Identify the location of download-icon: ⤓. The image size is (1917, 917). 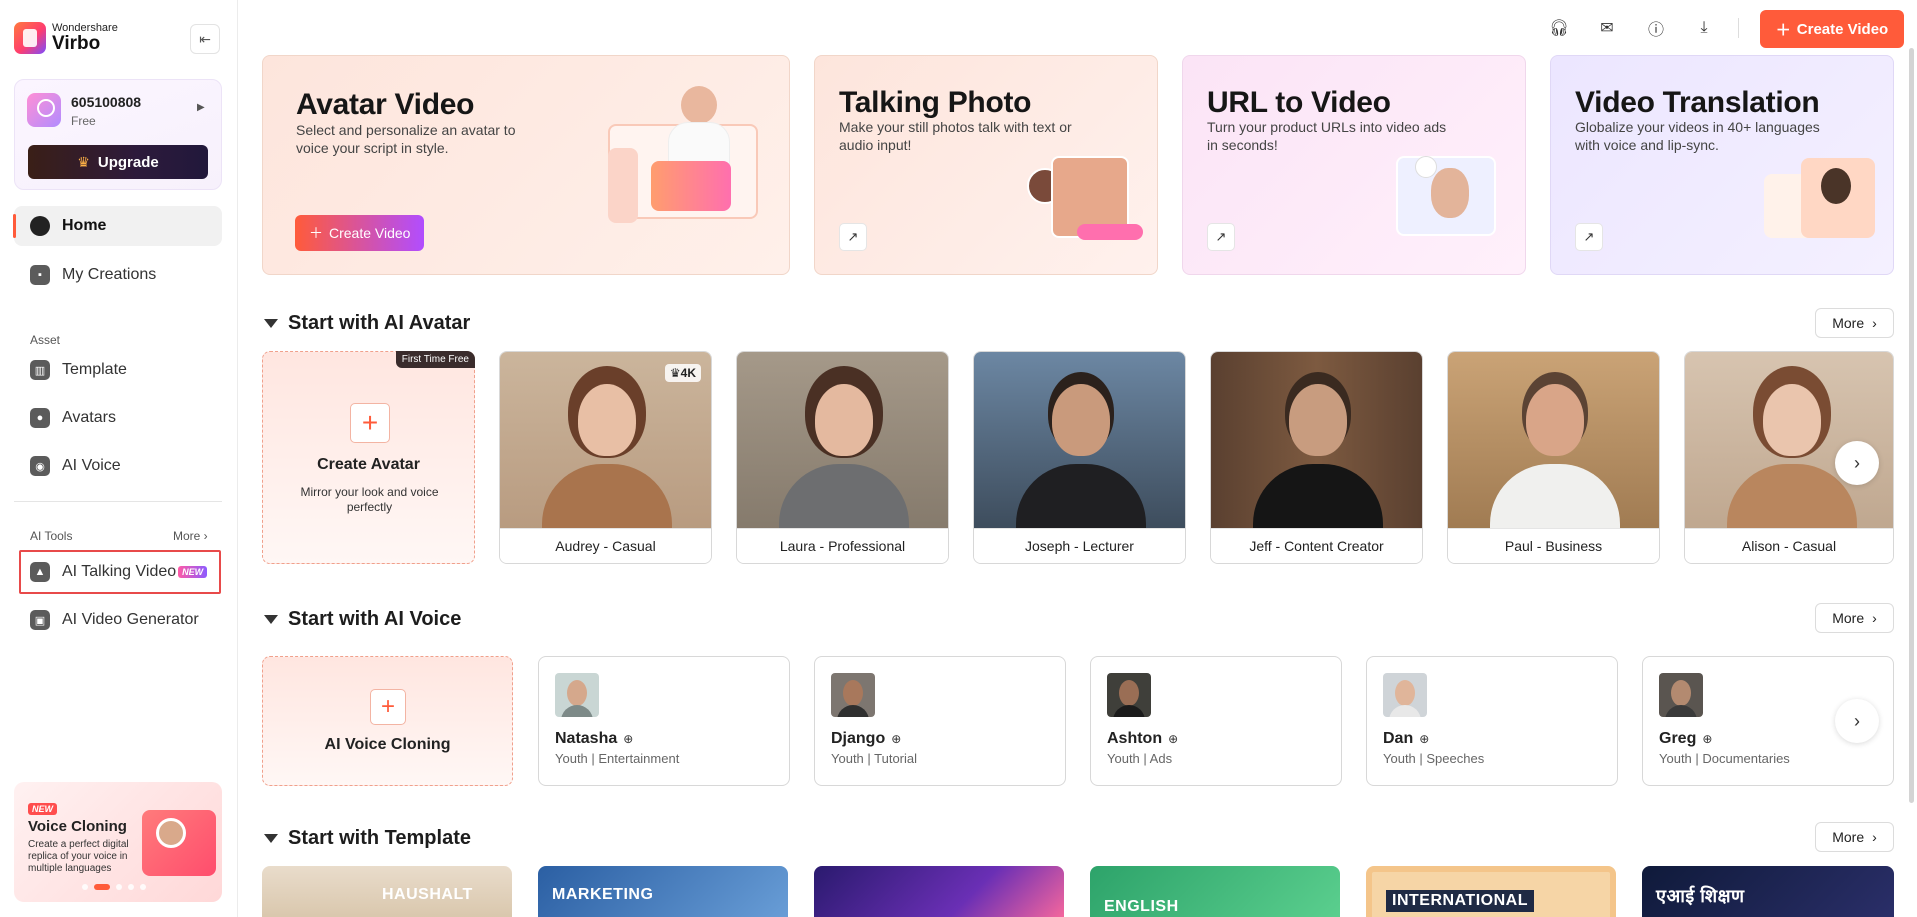
(1704, 28).